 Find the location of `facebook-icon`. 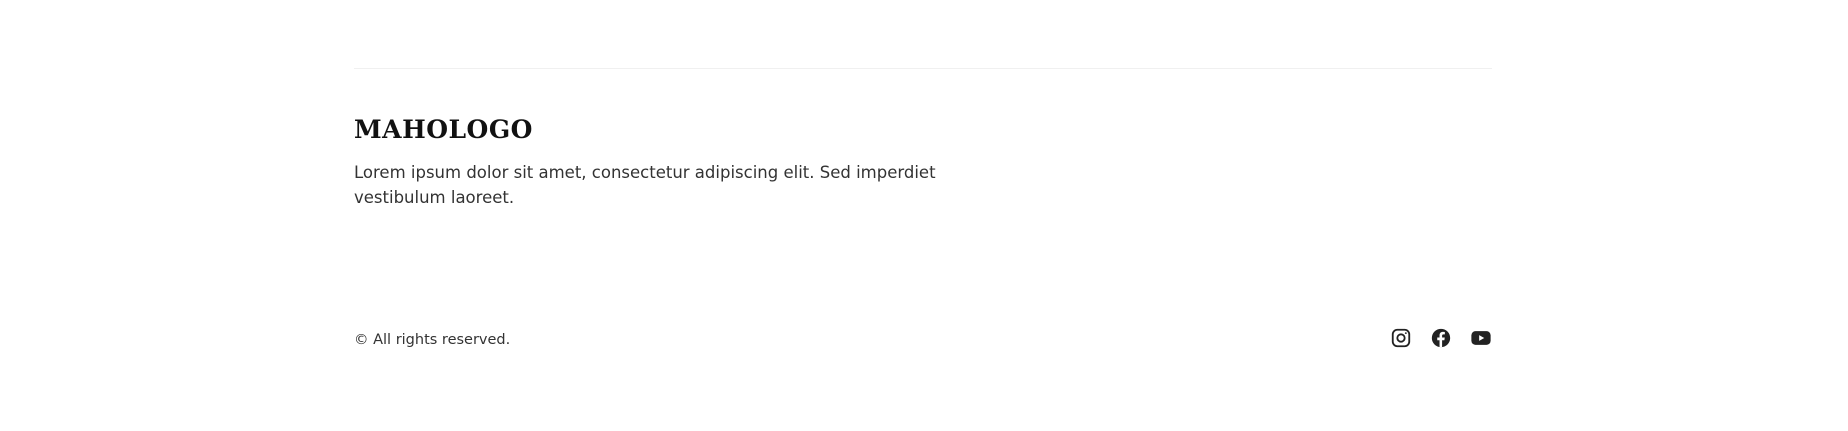

facebook-icon is located at coordinates (1440, 337).